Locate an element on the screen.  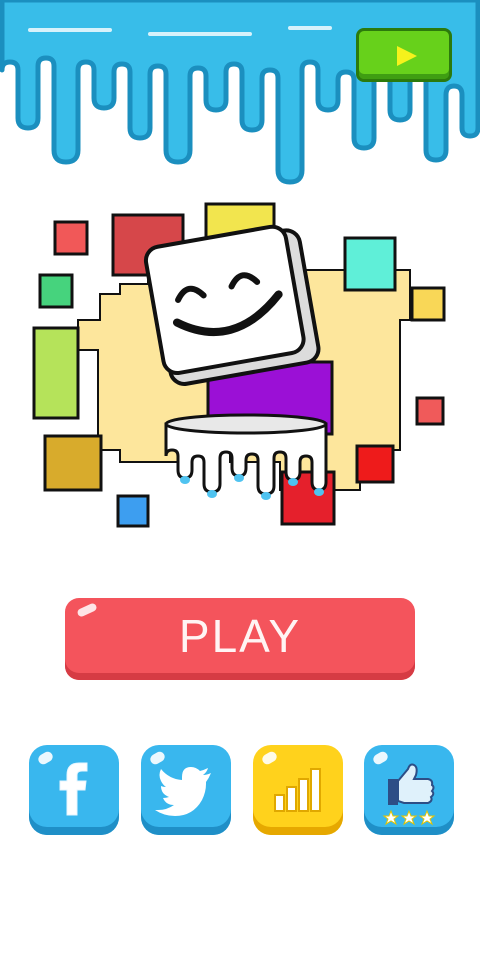
rate-button is located at coordinates (409, 790).